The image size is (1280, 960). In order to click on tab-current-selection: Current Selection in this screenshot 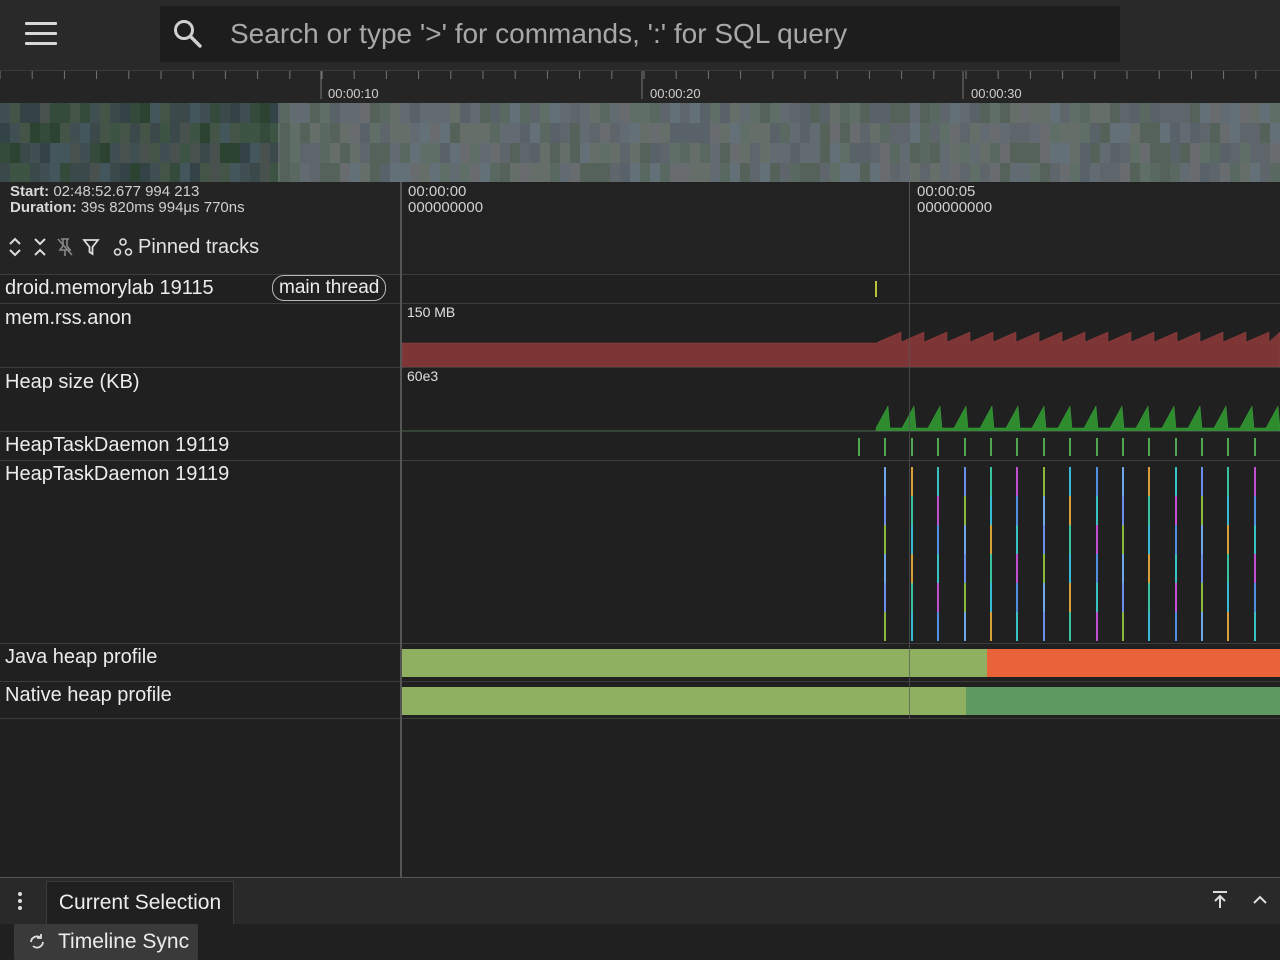, I will do `click(140, 902)`.